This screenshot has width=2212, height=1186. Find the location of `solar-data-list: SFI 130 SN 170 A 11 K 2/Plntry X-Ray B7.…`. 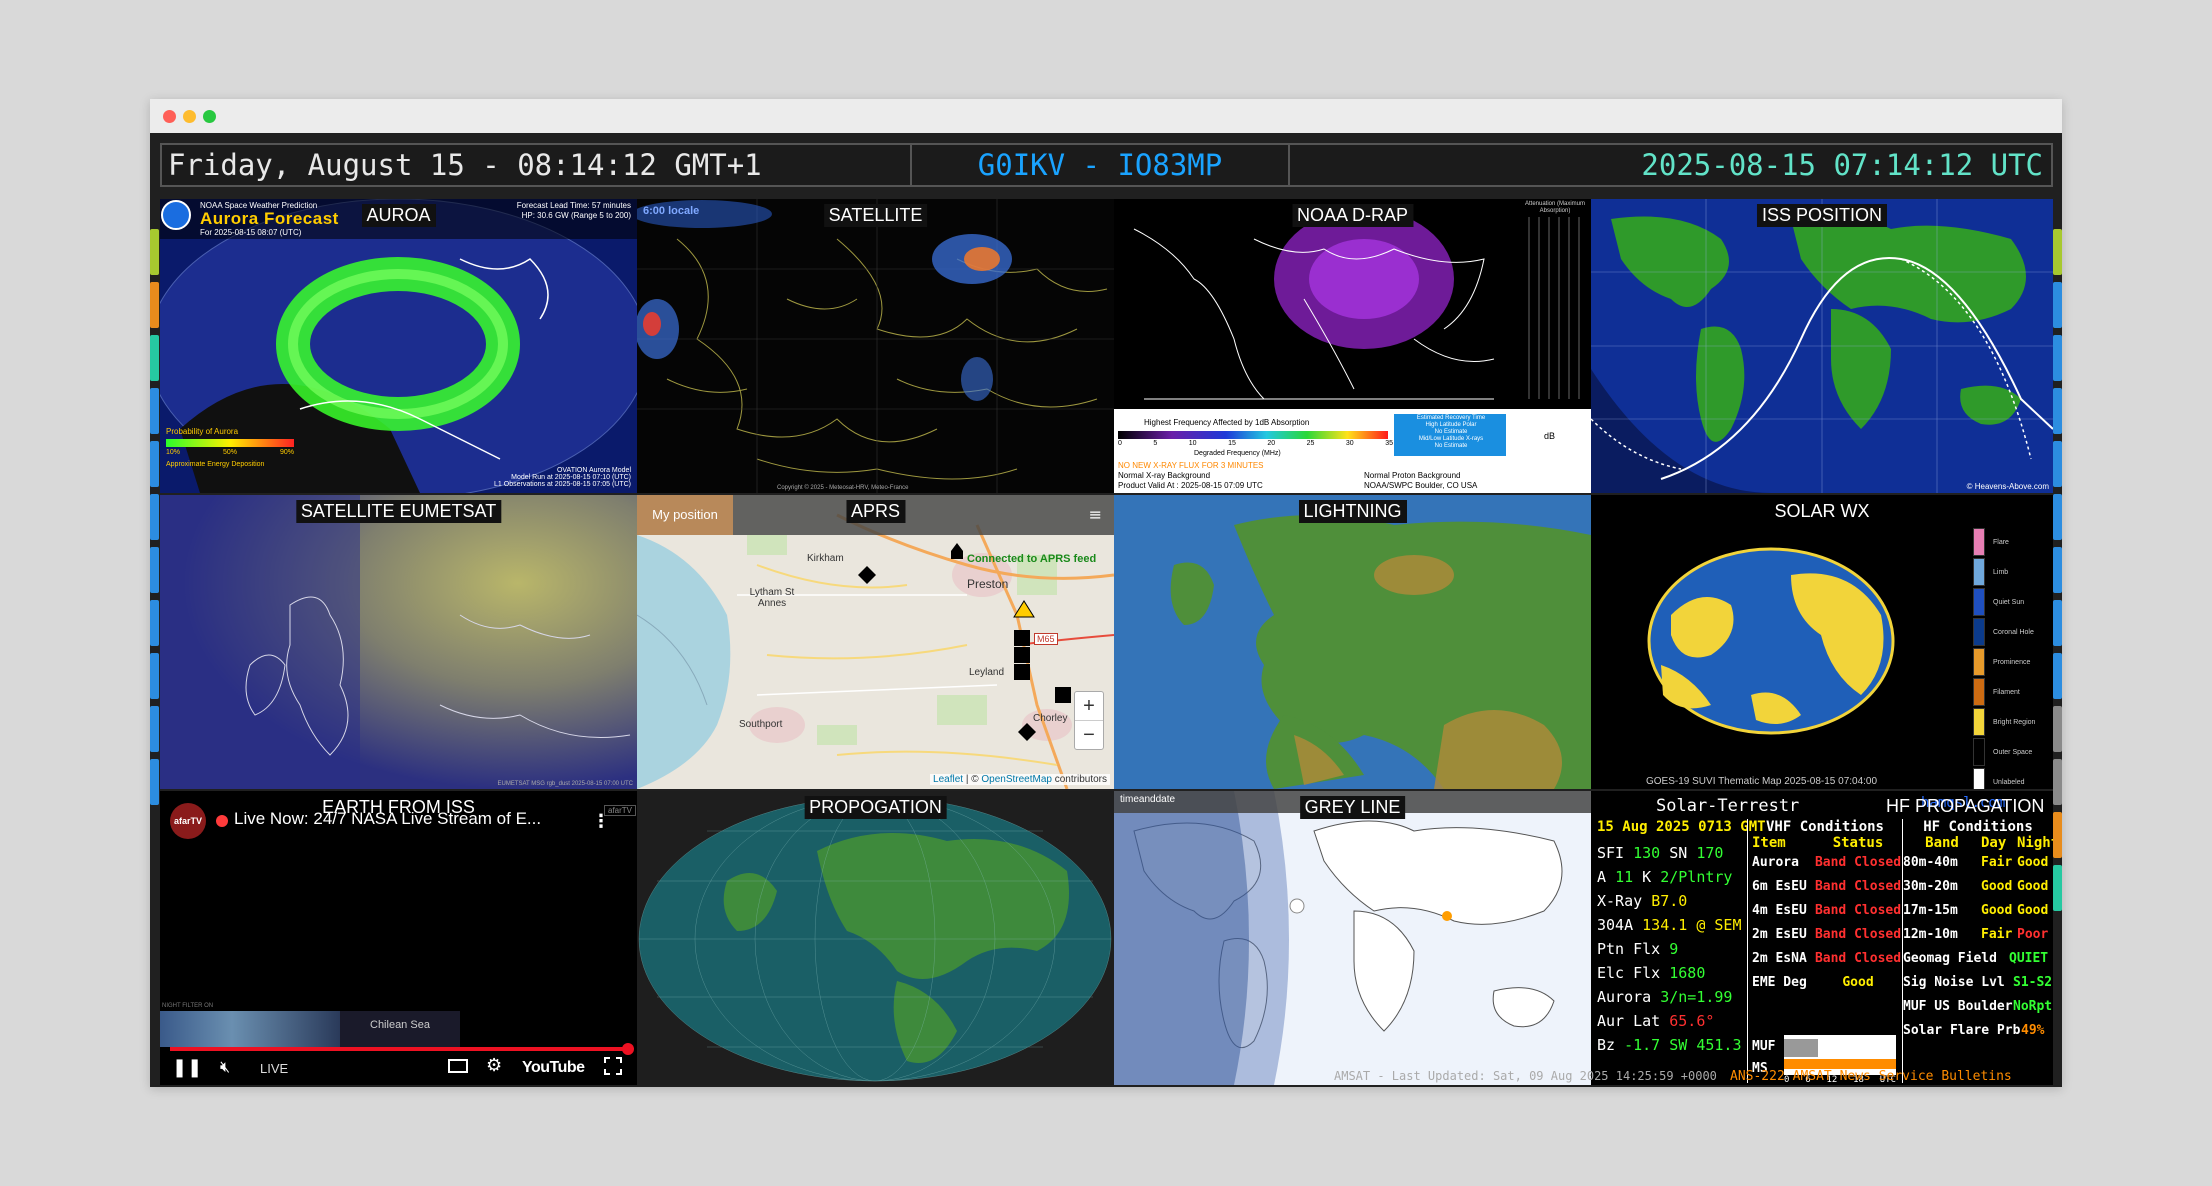

solar-data-list: SFI 130 SN 170 A 11 K 2/Plntry X-Ray B7.… is located at coordinates (1672, 949).